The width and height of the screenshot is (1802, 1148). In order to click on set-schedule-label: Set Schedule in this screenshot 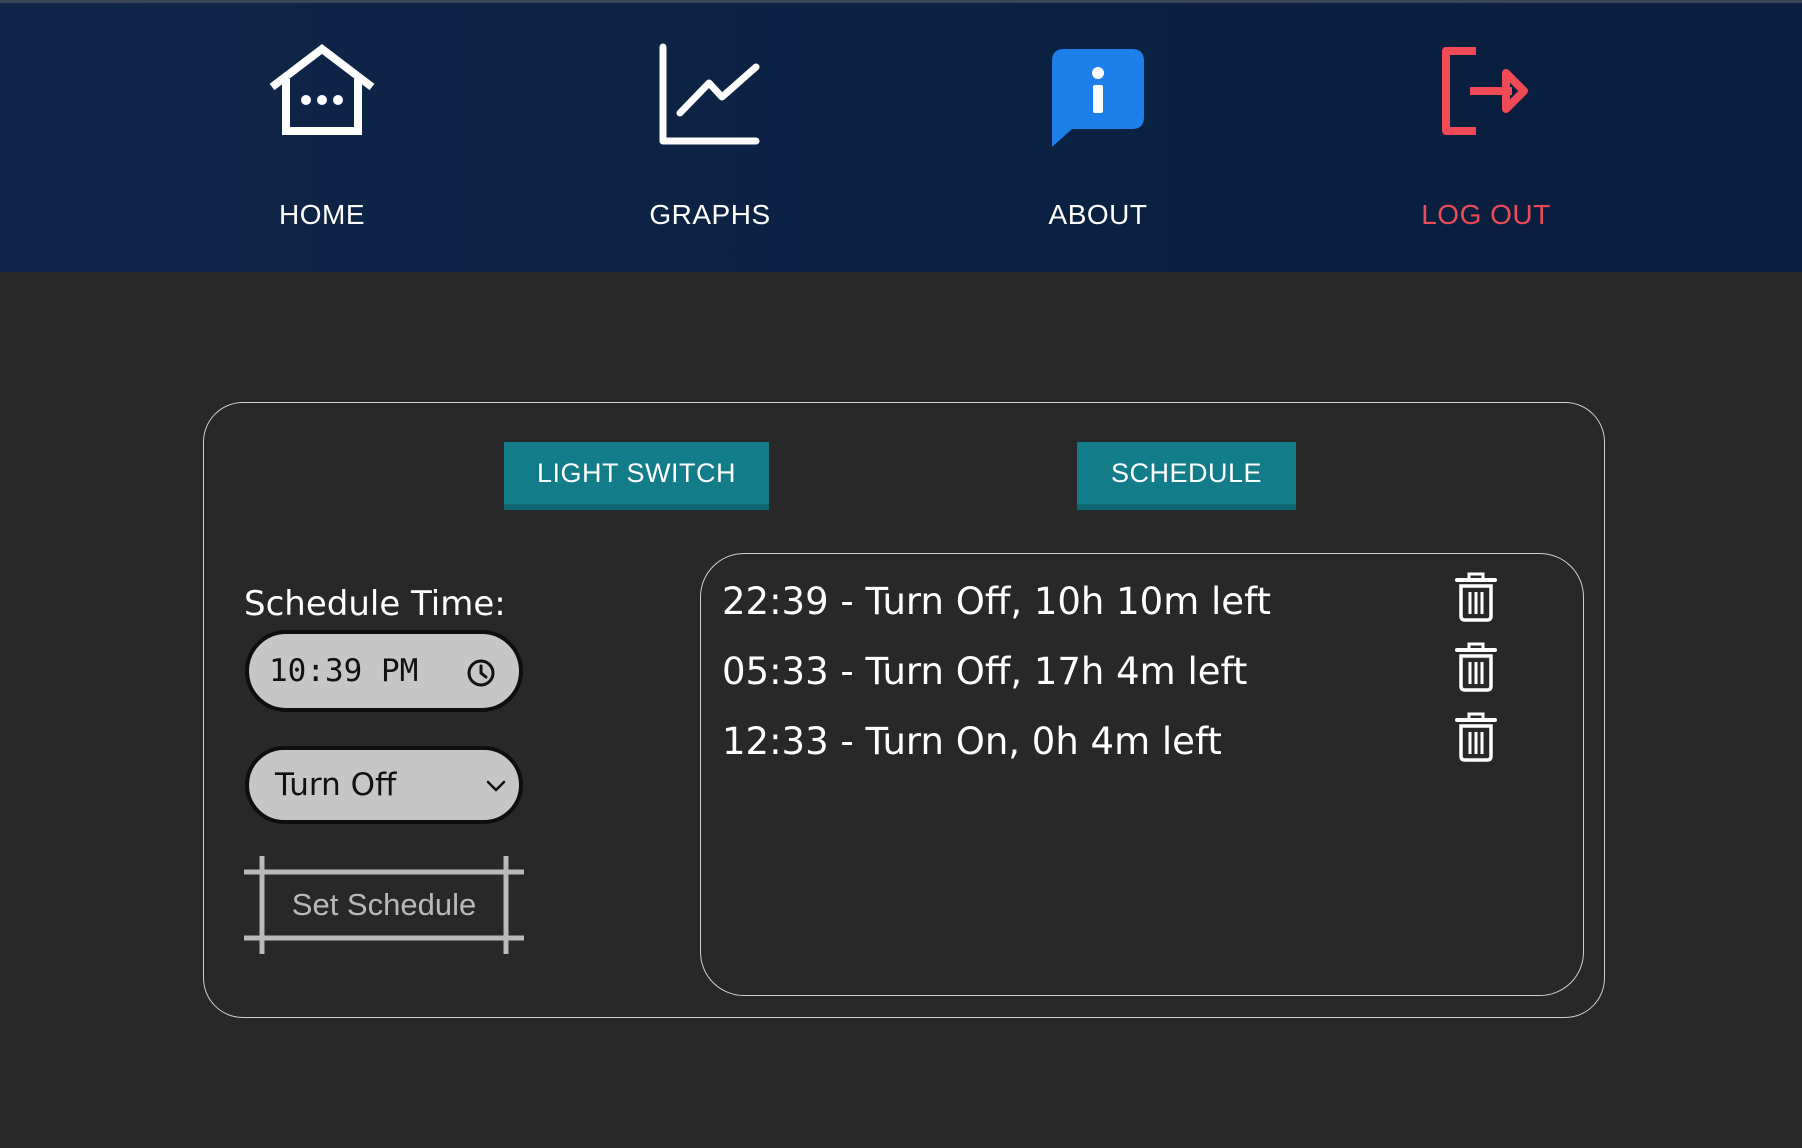, I will do `click(384, 904)`.